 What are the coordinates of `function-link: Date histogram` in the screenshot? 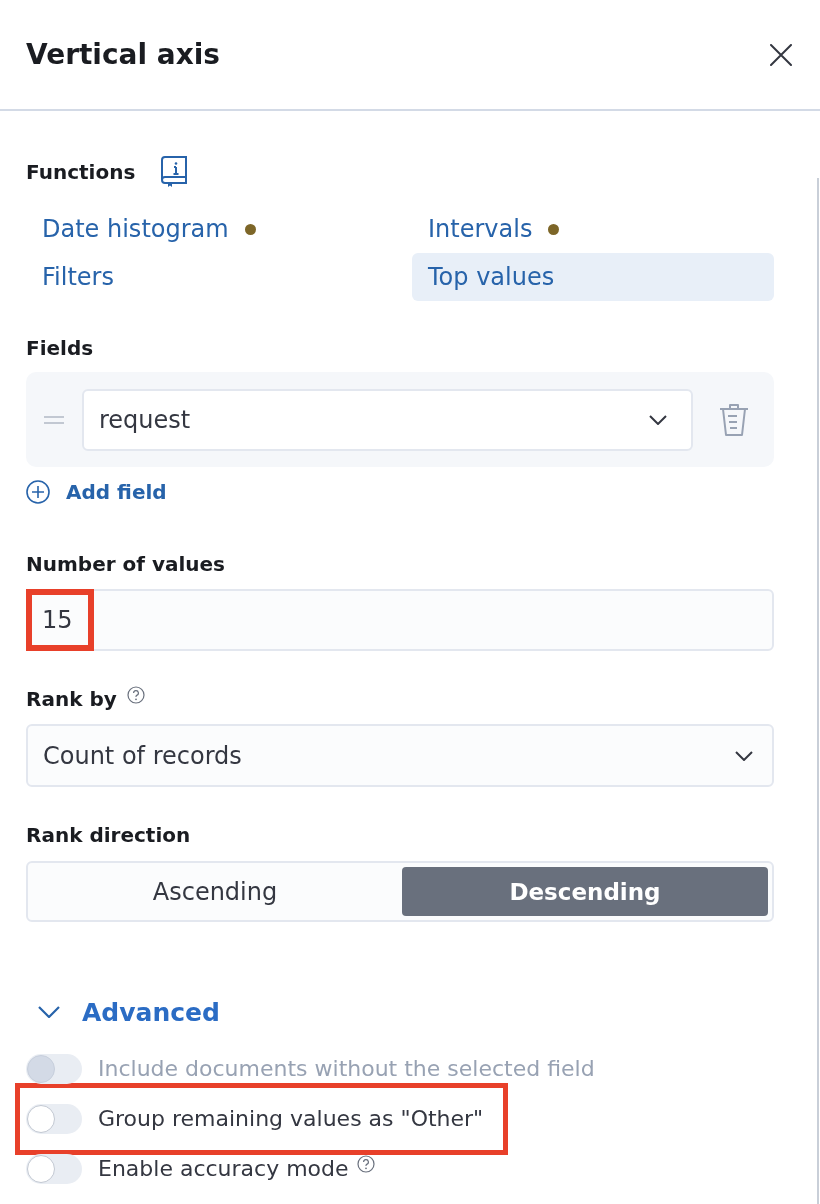 It's located at (211, 229).